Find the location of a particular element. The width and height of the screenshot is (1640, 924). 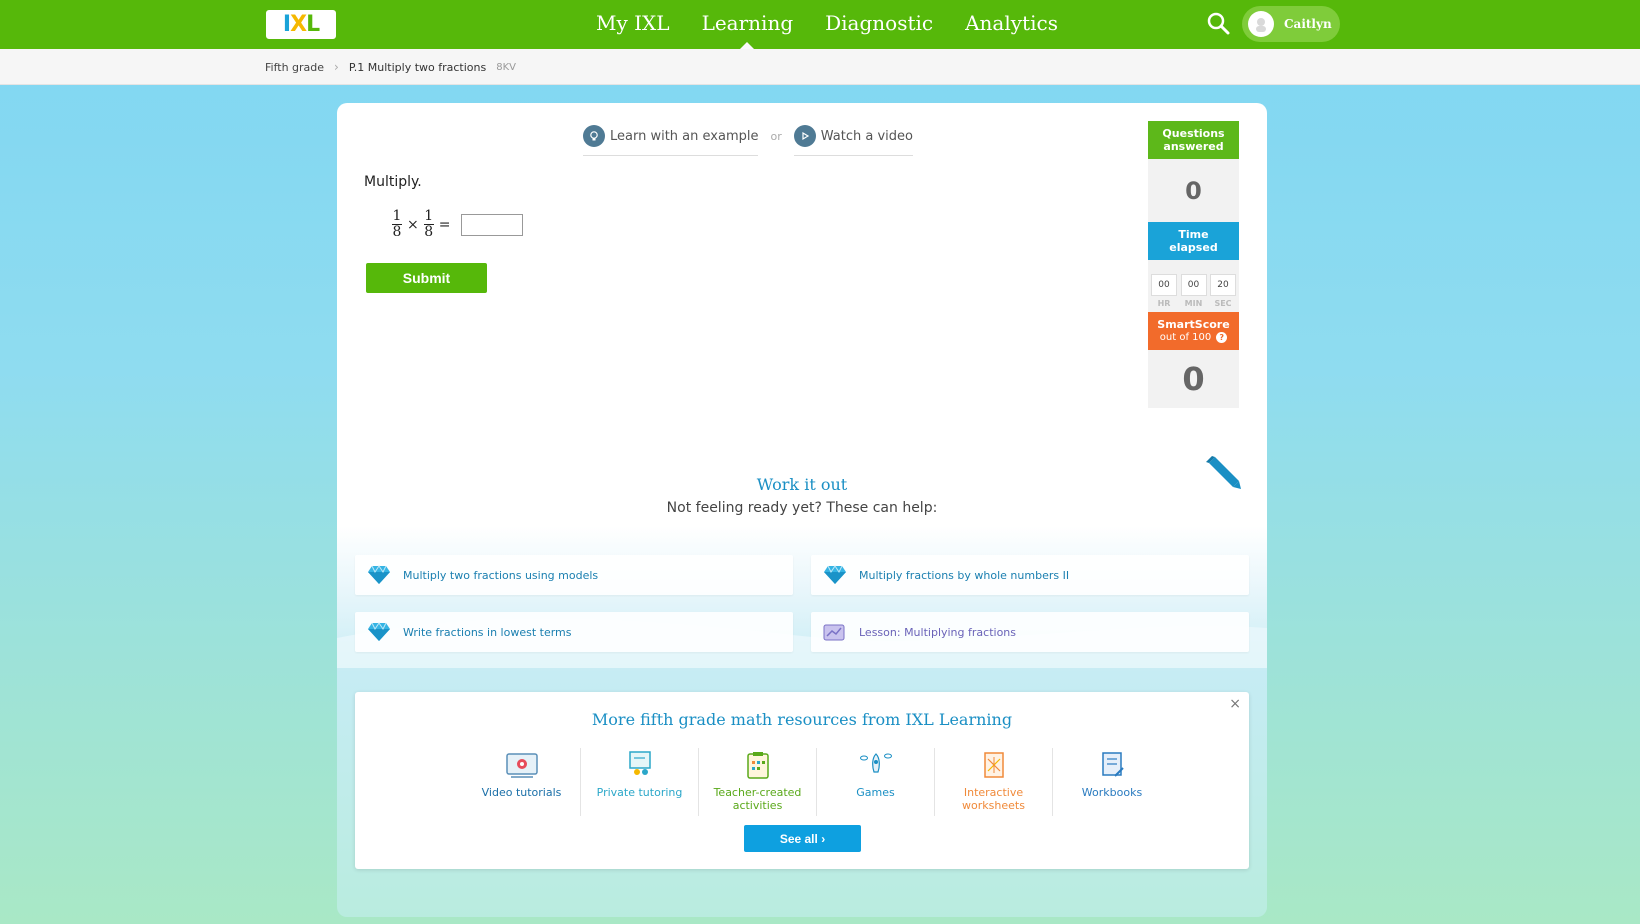

suggestion-label: Write fractions in lowest terms is located at coordinates (487, 632).